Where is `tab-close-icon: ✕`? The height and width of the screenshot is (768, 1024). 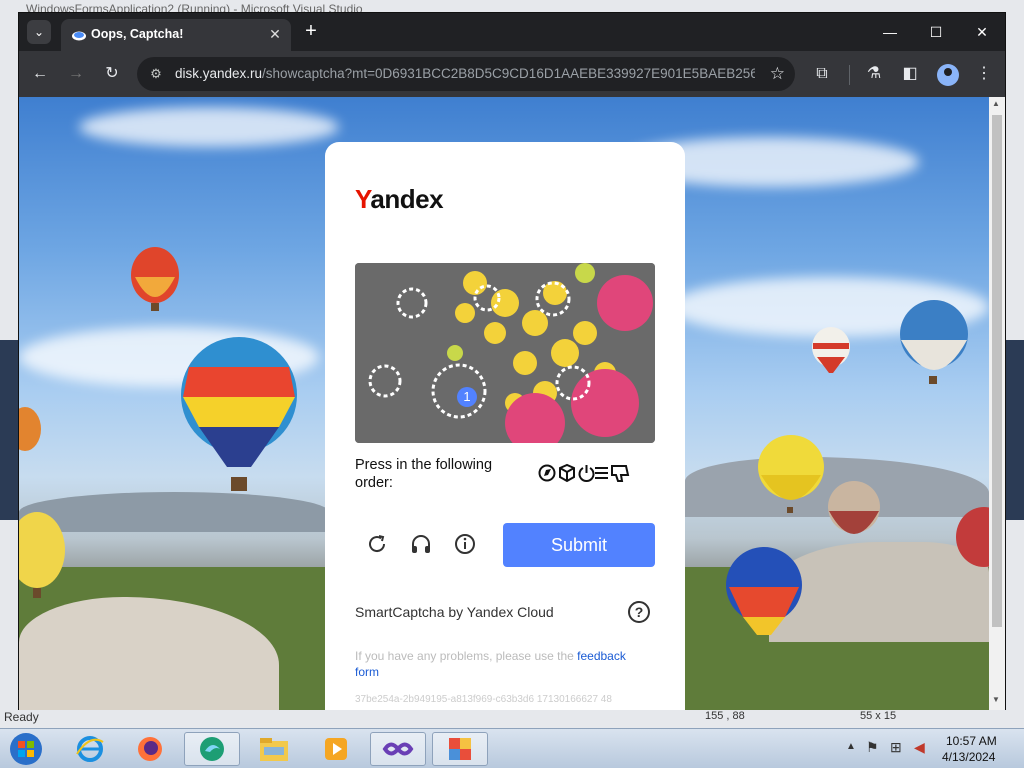 tab-close-icon: ✕ is located at coordinates (275, 34).